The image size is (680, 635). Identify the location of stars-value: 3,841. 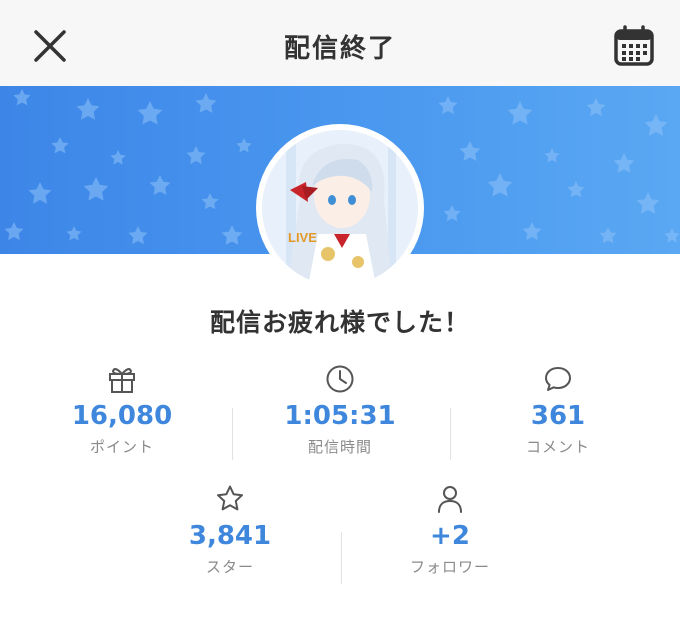
(230, 536).